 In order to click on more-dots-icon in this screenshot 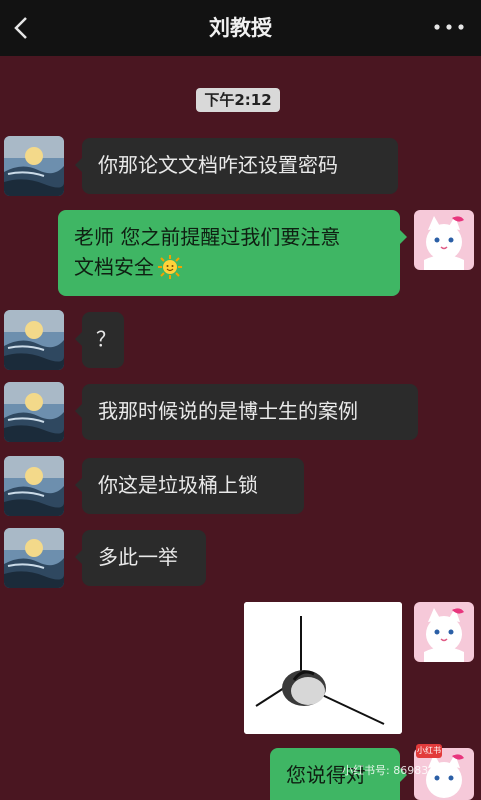, I will do `click(449, 27)`.